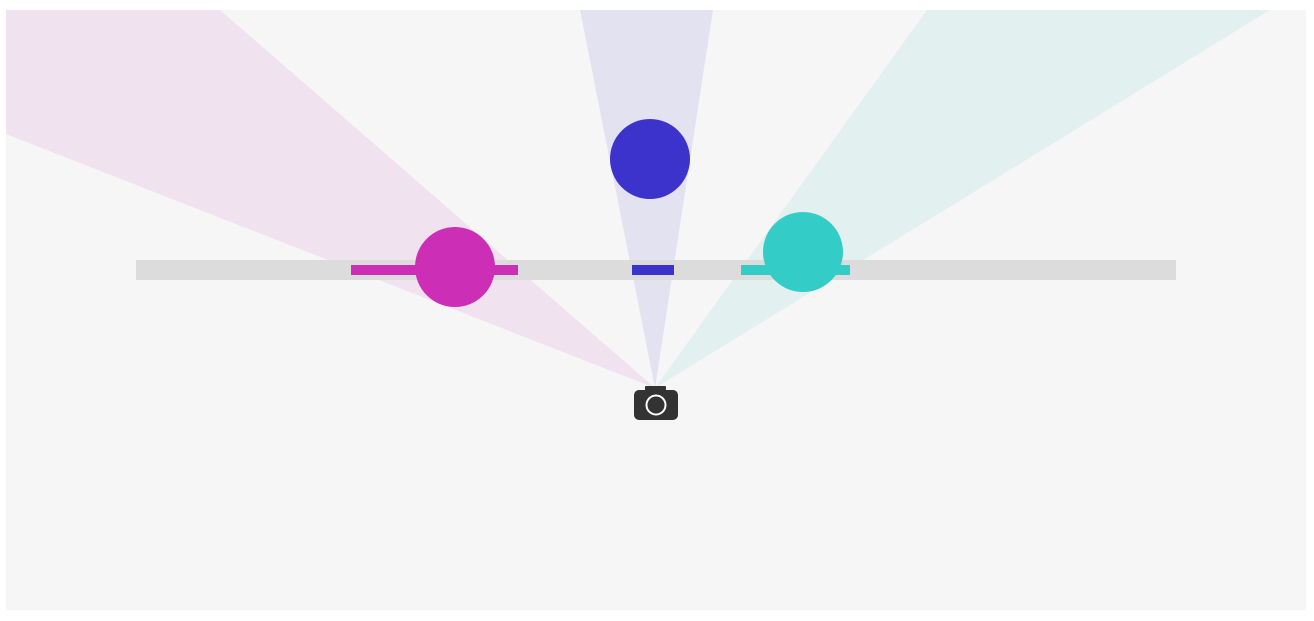  What do you see at coordinates (656, 403) in the screenshot?
I see `camera-icon` at bounding box center [656, 403].